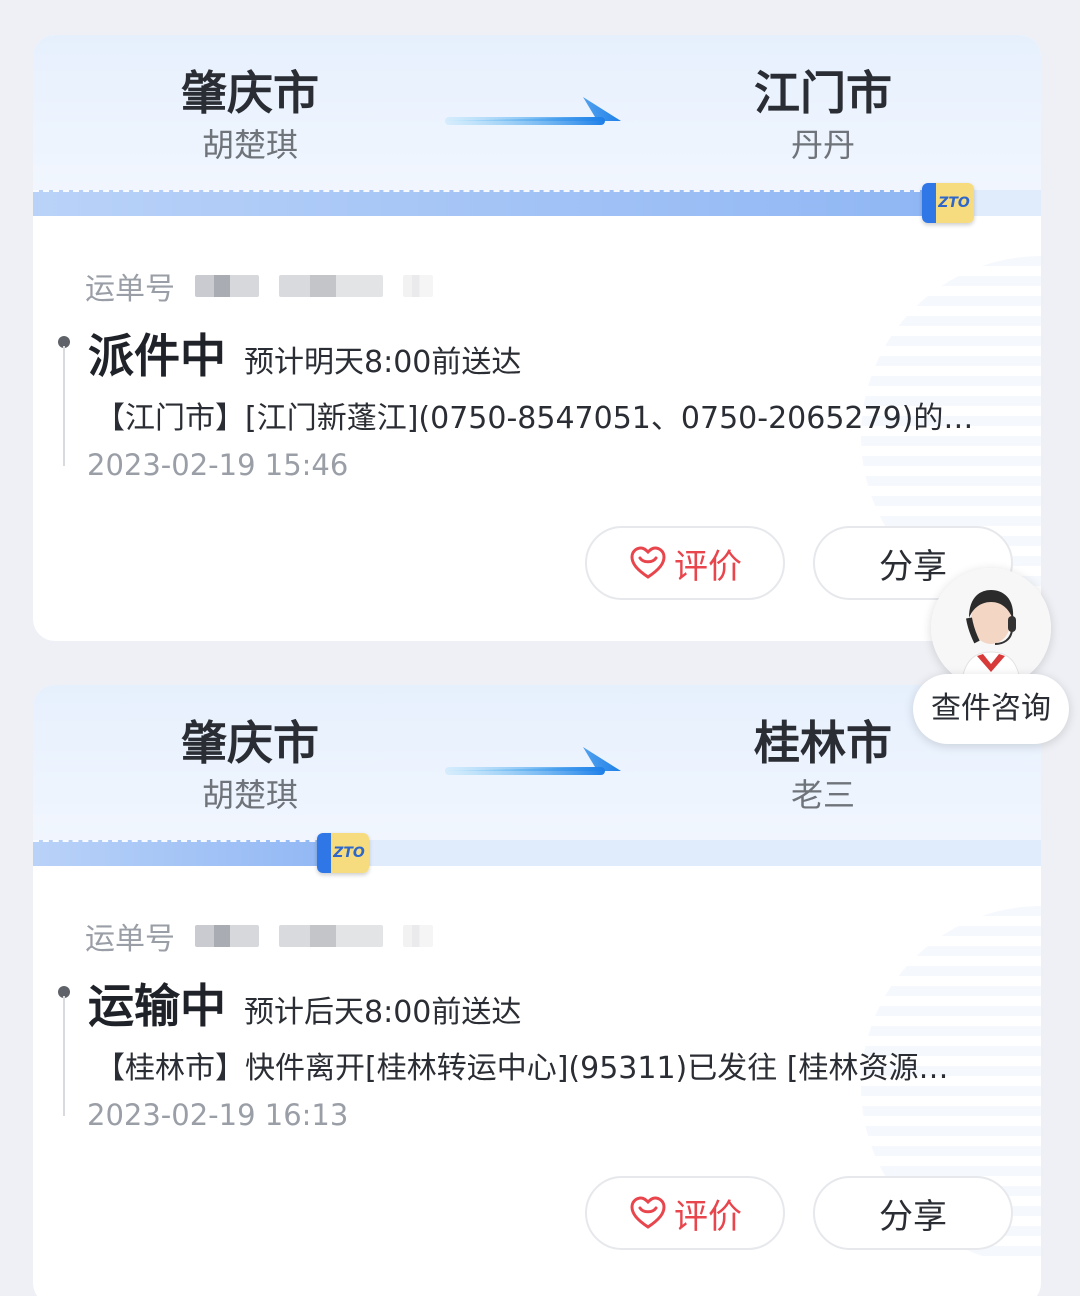 This screenshot has width=1080, height=1296. What do you see at coordinates (822, 795) in the screenshot?
I see `recipient-name: 老三` at bounding box center [822, 795].